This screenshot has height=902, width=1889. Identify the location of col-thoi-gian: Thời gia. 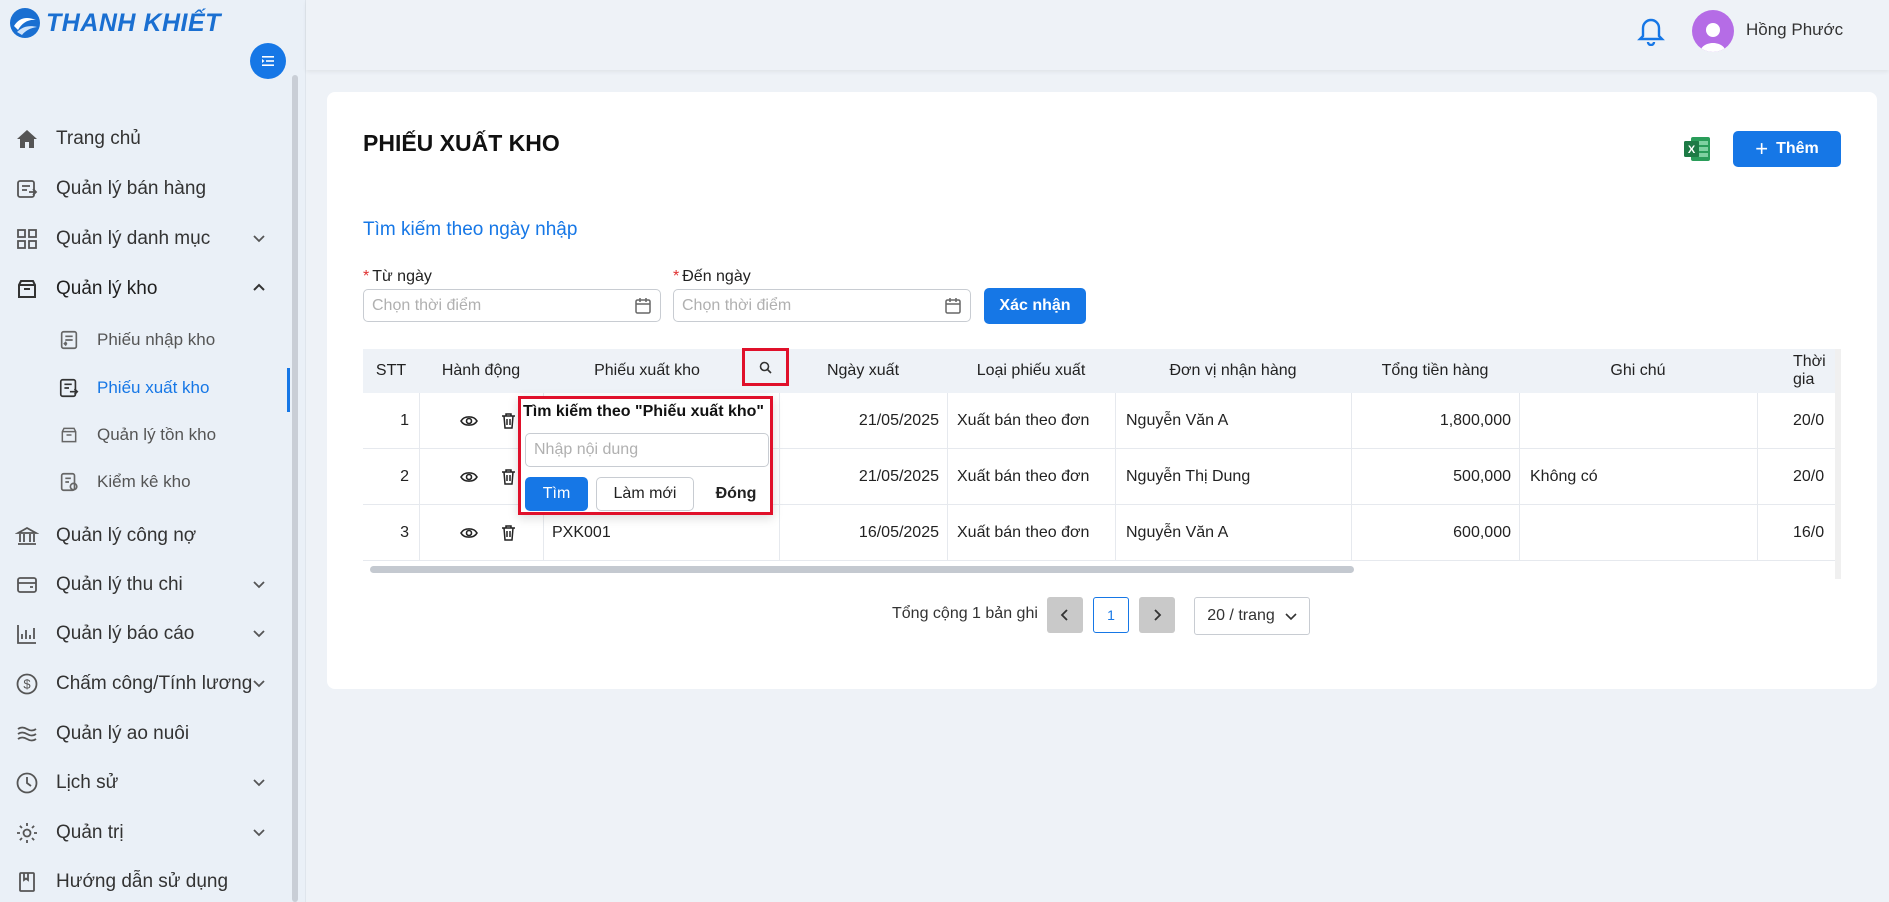
(1799, 371).